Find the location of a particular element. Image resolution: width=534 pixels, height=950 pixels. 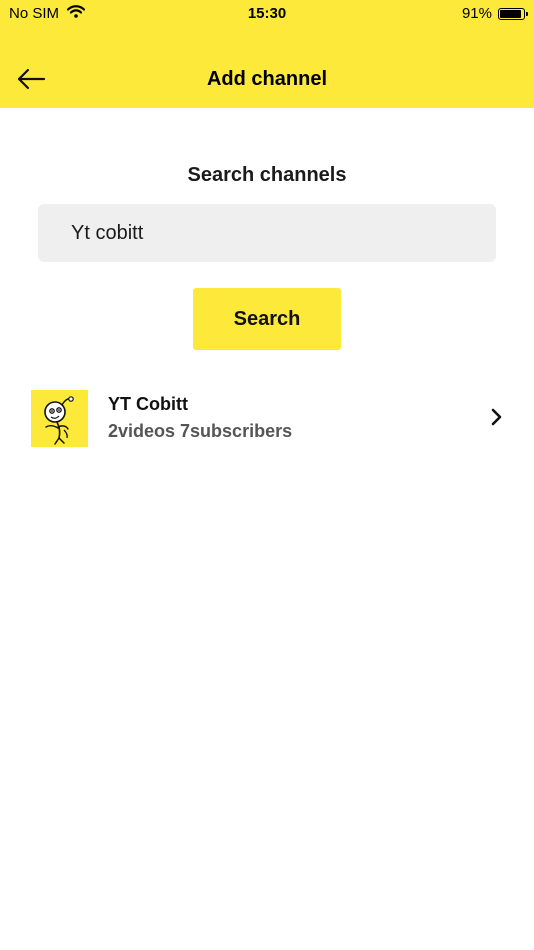

cartoon-character-icon is located at coordinates (59, 420).